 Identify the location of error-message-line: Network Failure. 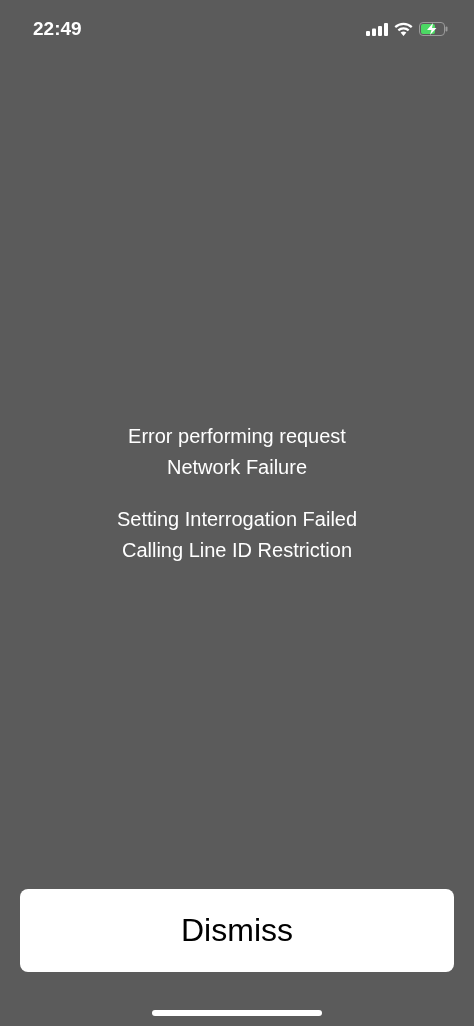
(236, 467).